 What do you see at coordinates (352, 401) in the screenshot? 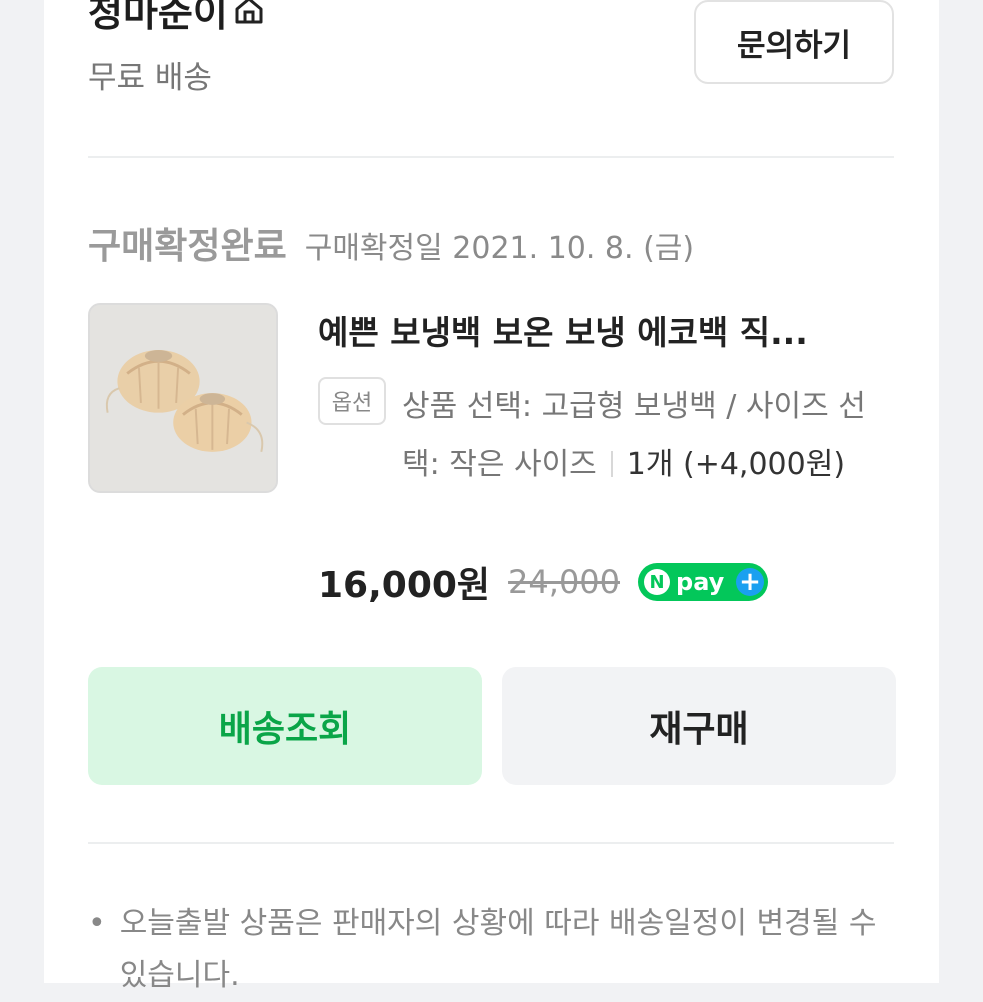
I see `option-badge: 옵션` at bounding box center [352, 401].